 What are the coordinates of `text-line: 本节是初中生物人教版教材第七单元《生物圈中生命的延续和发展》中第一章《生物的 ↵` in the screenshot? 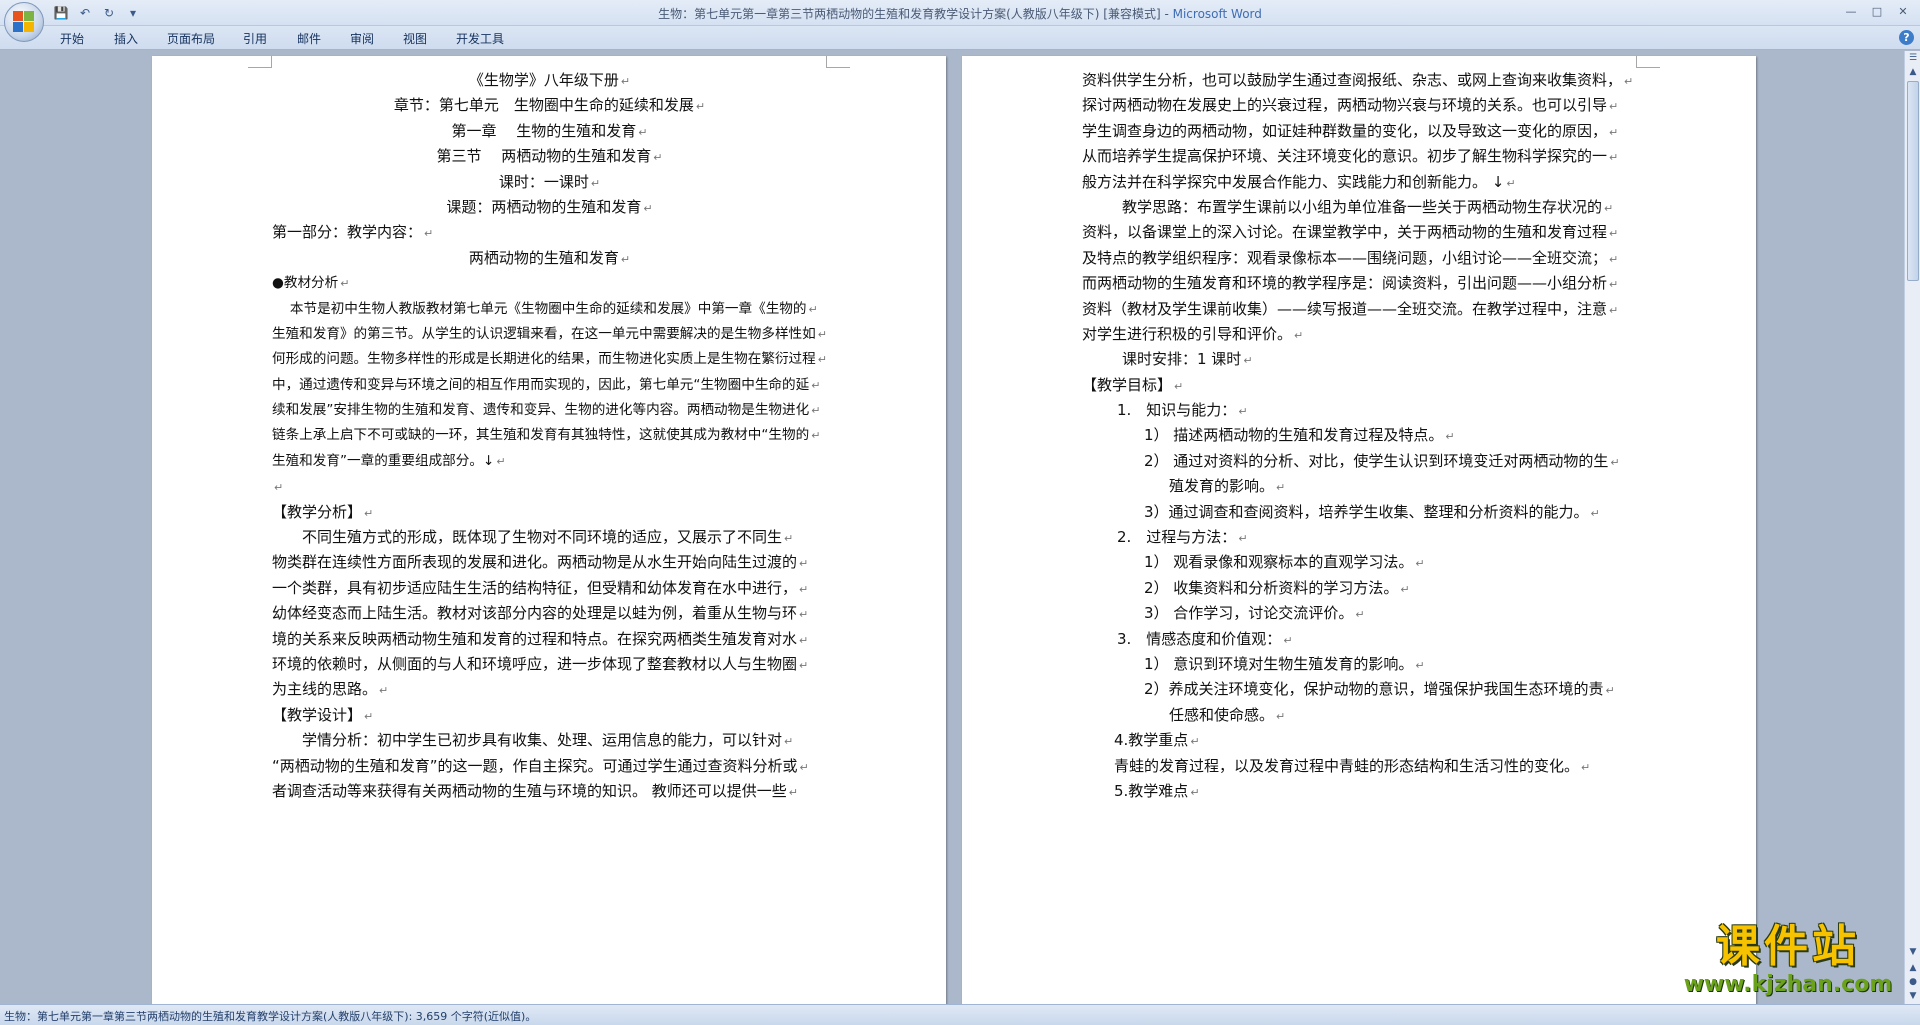 It's located at (549, 309).